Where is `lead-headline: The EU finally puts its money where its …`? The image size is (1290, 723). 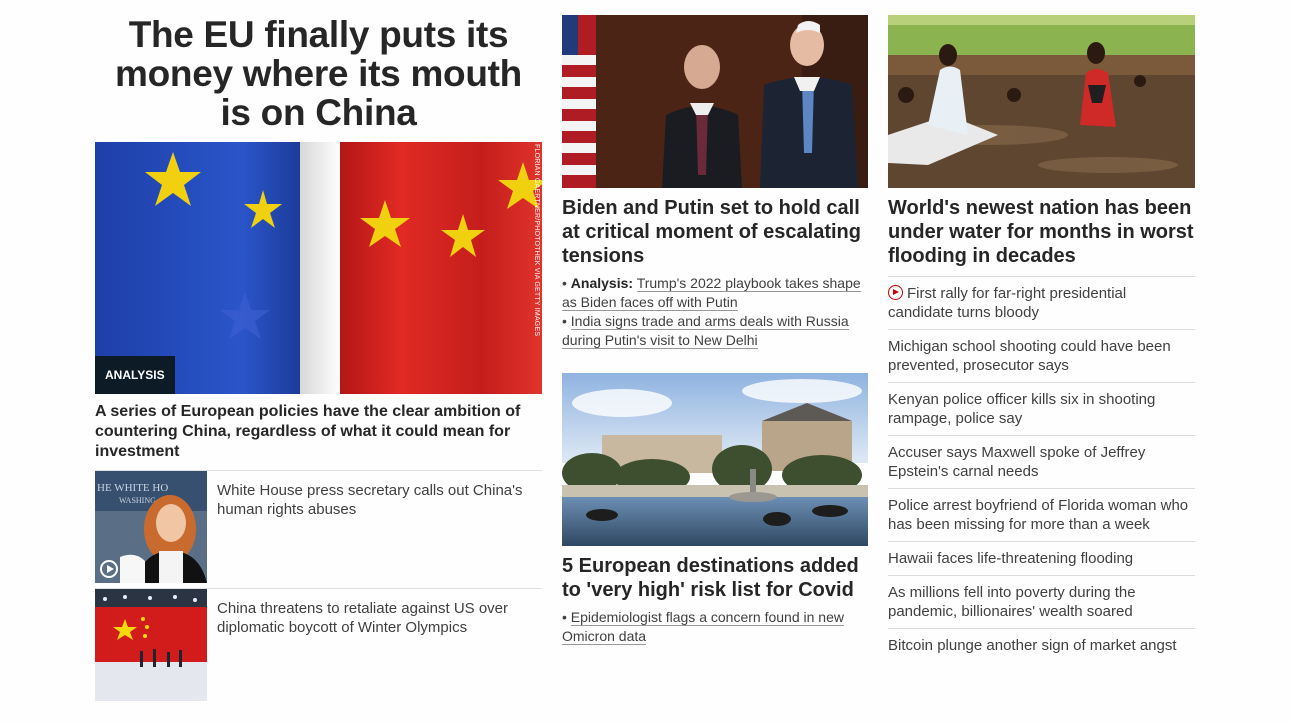
lead-headline: The EU finally puts its money where its … is located at coordinates (318, 75).